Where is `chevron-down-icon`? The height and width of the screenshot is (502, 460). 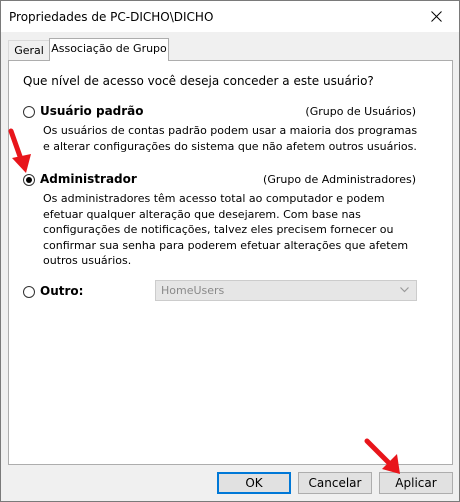
chevron-down-icon is located at coordinates (404, 290).